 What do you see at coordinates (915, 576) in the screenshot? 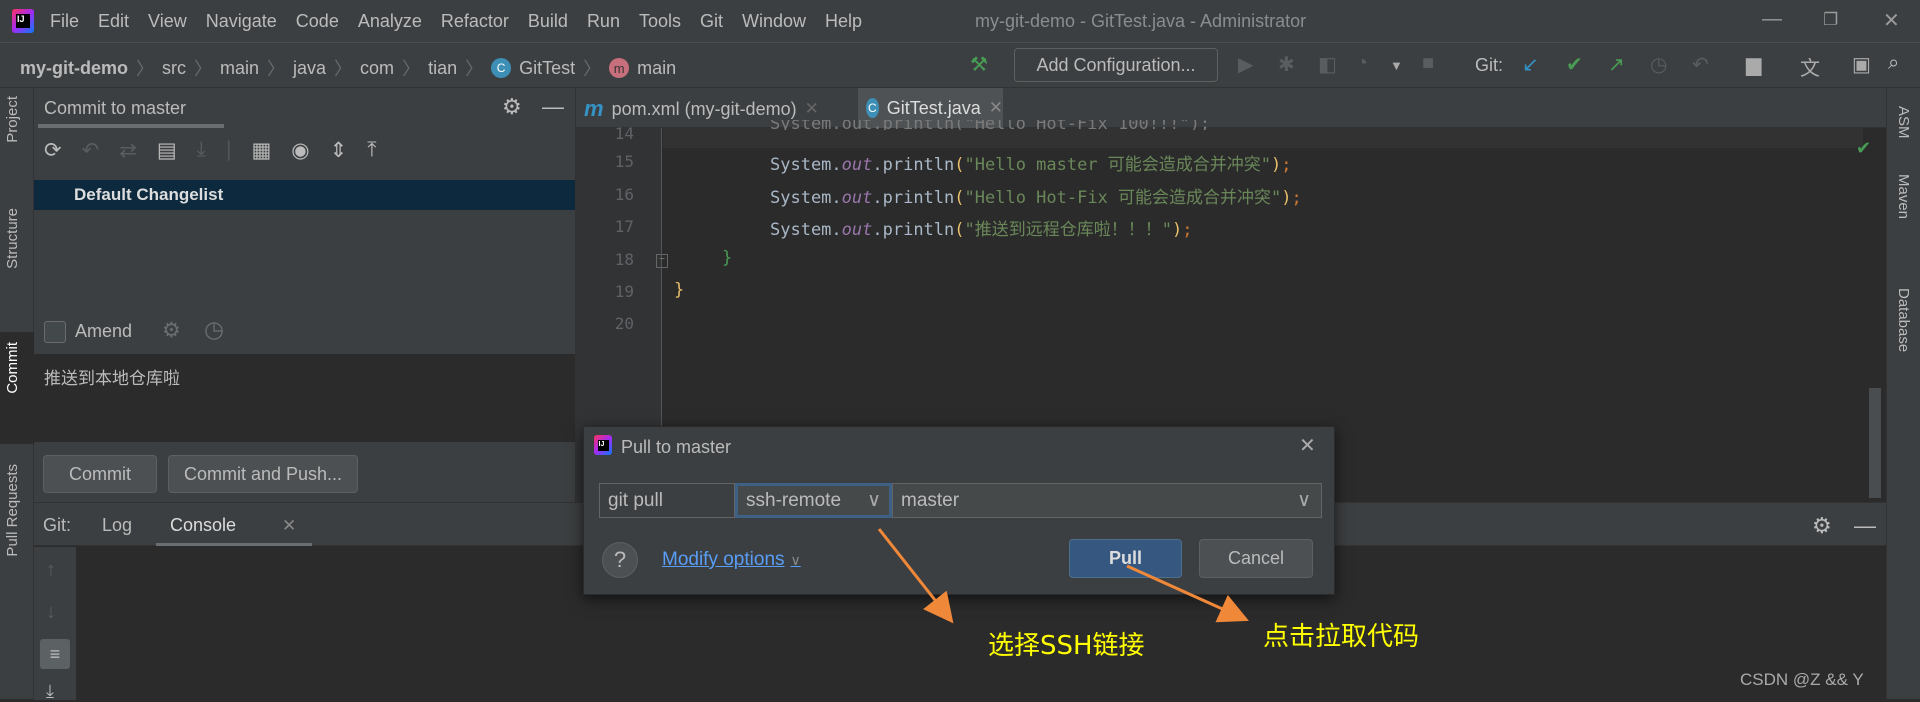
I see `arrow-to-remote` at bounding box center [915, 576].